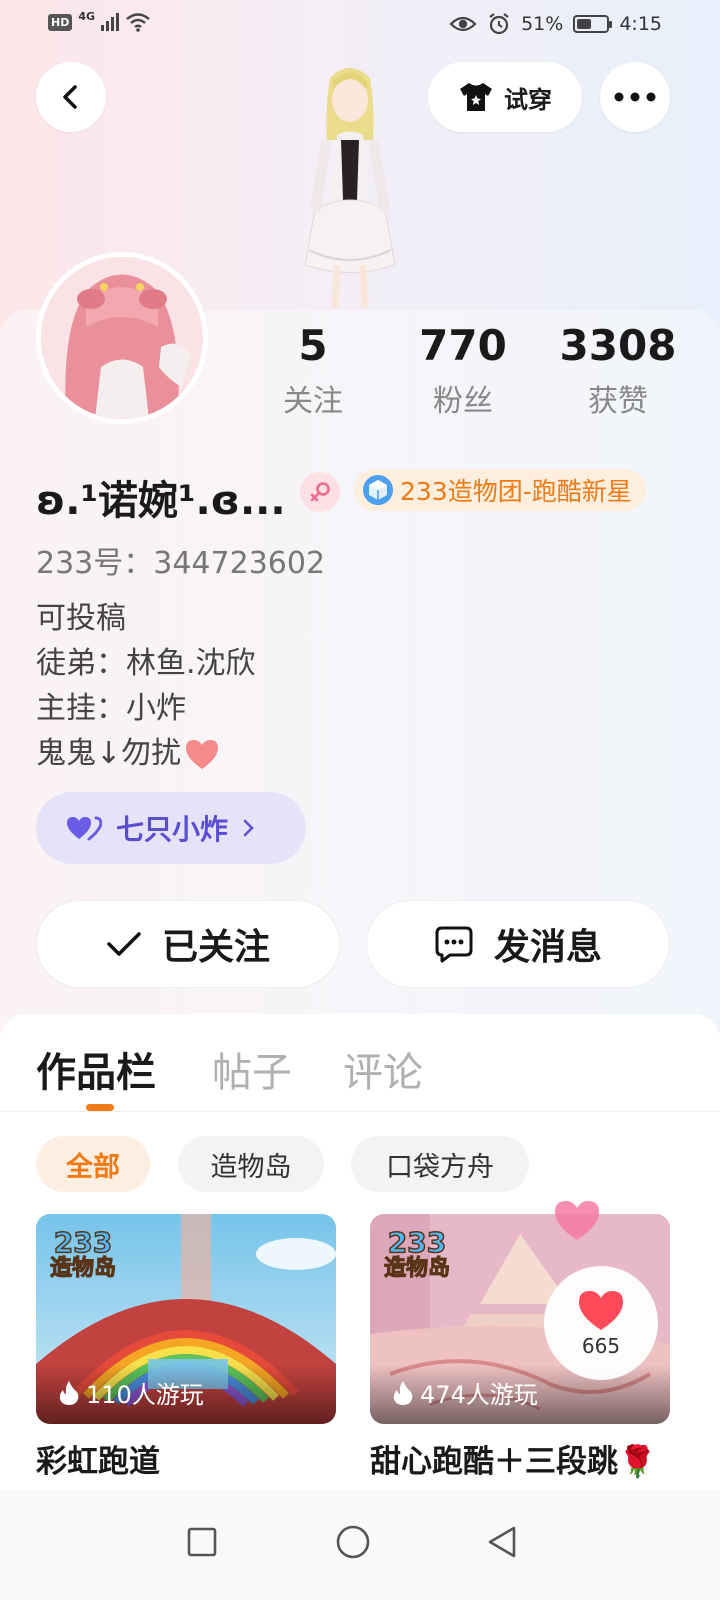 This screenshot has height=1600, width=720. I want to click on back-button, so click(71, 97).